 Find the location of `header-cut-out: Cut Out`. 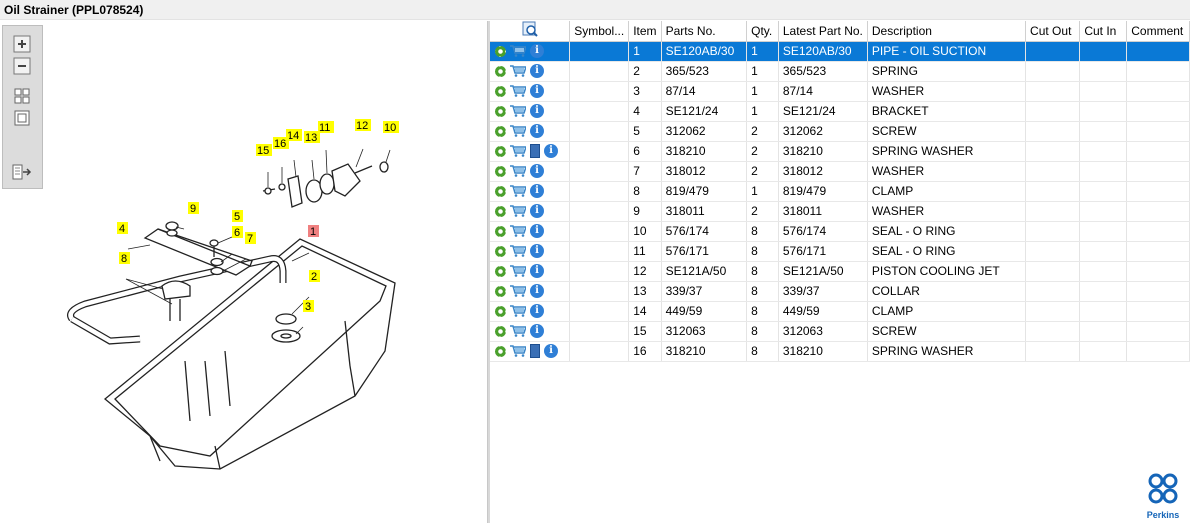

header-cut-out: Cut Out is located at coordinates (1053, 31).